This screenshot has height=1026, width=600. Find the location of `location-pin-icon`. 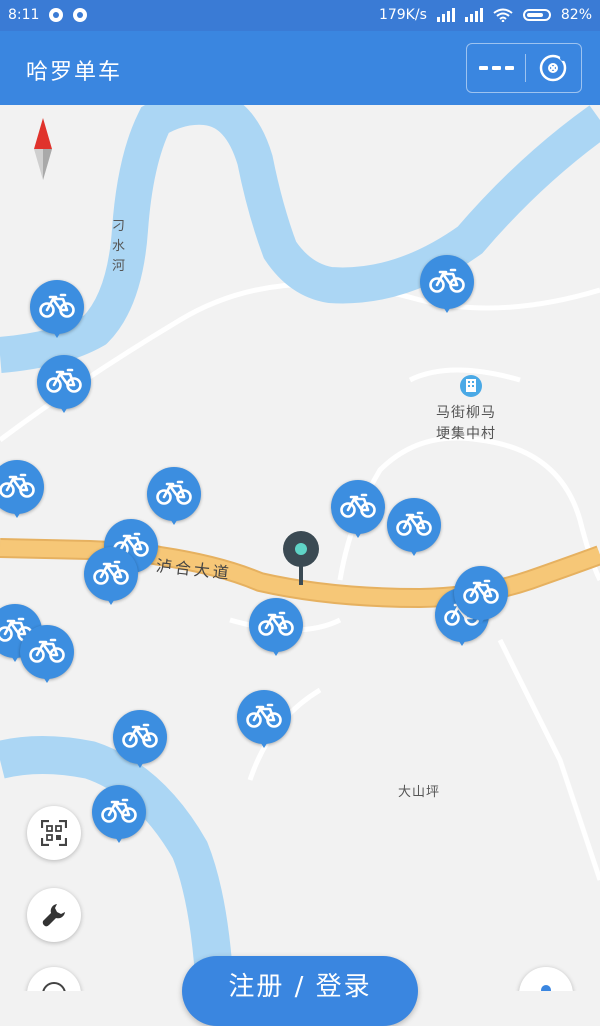

location-pin-icon is located at coordinates (301, 559).